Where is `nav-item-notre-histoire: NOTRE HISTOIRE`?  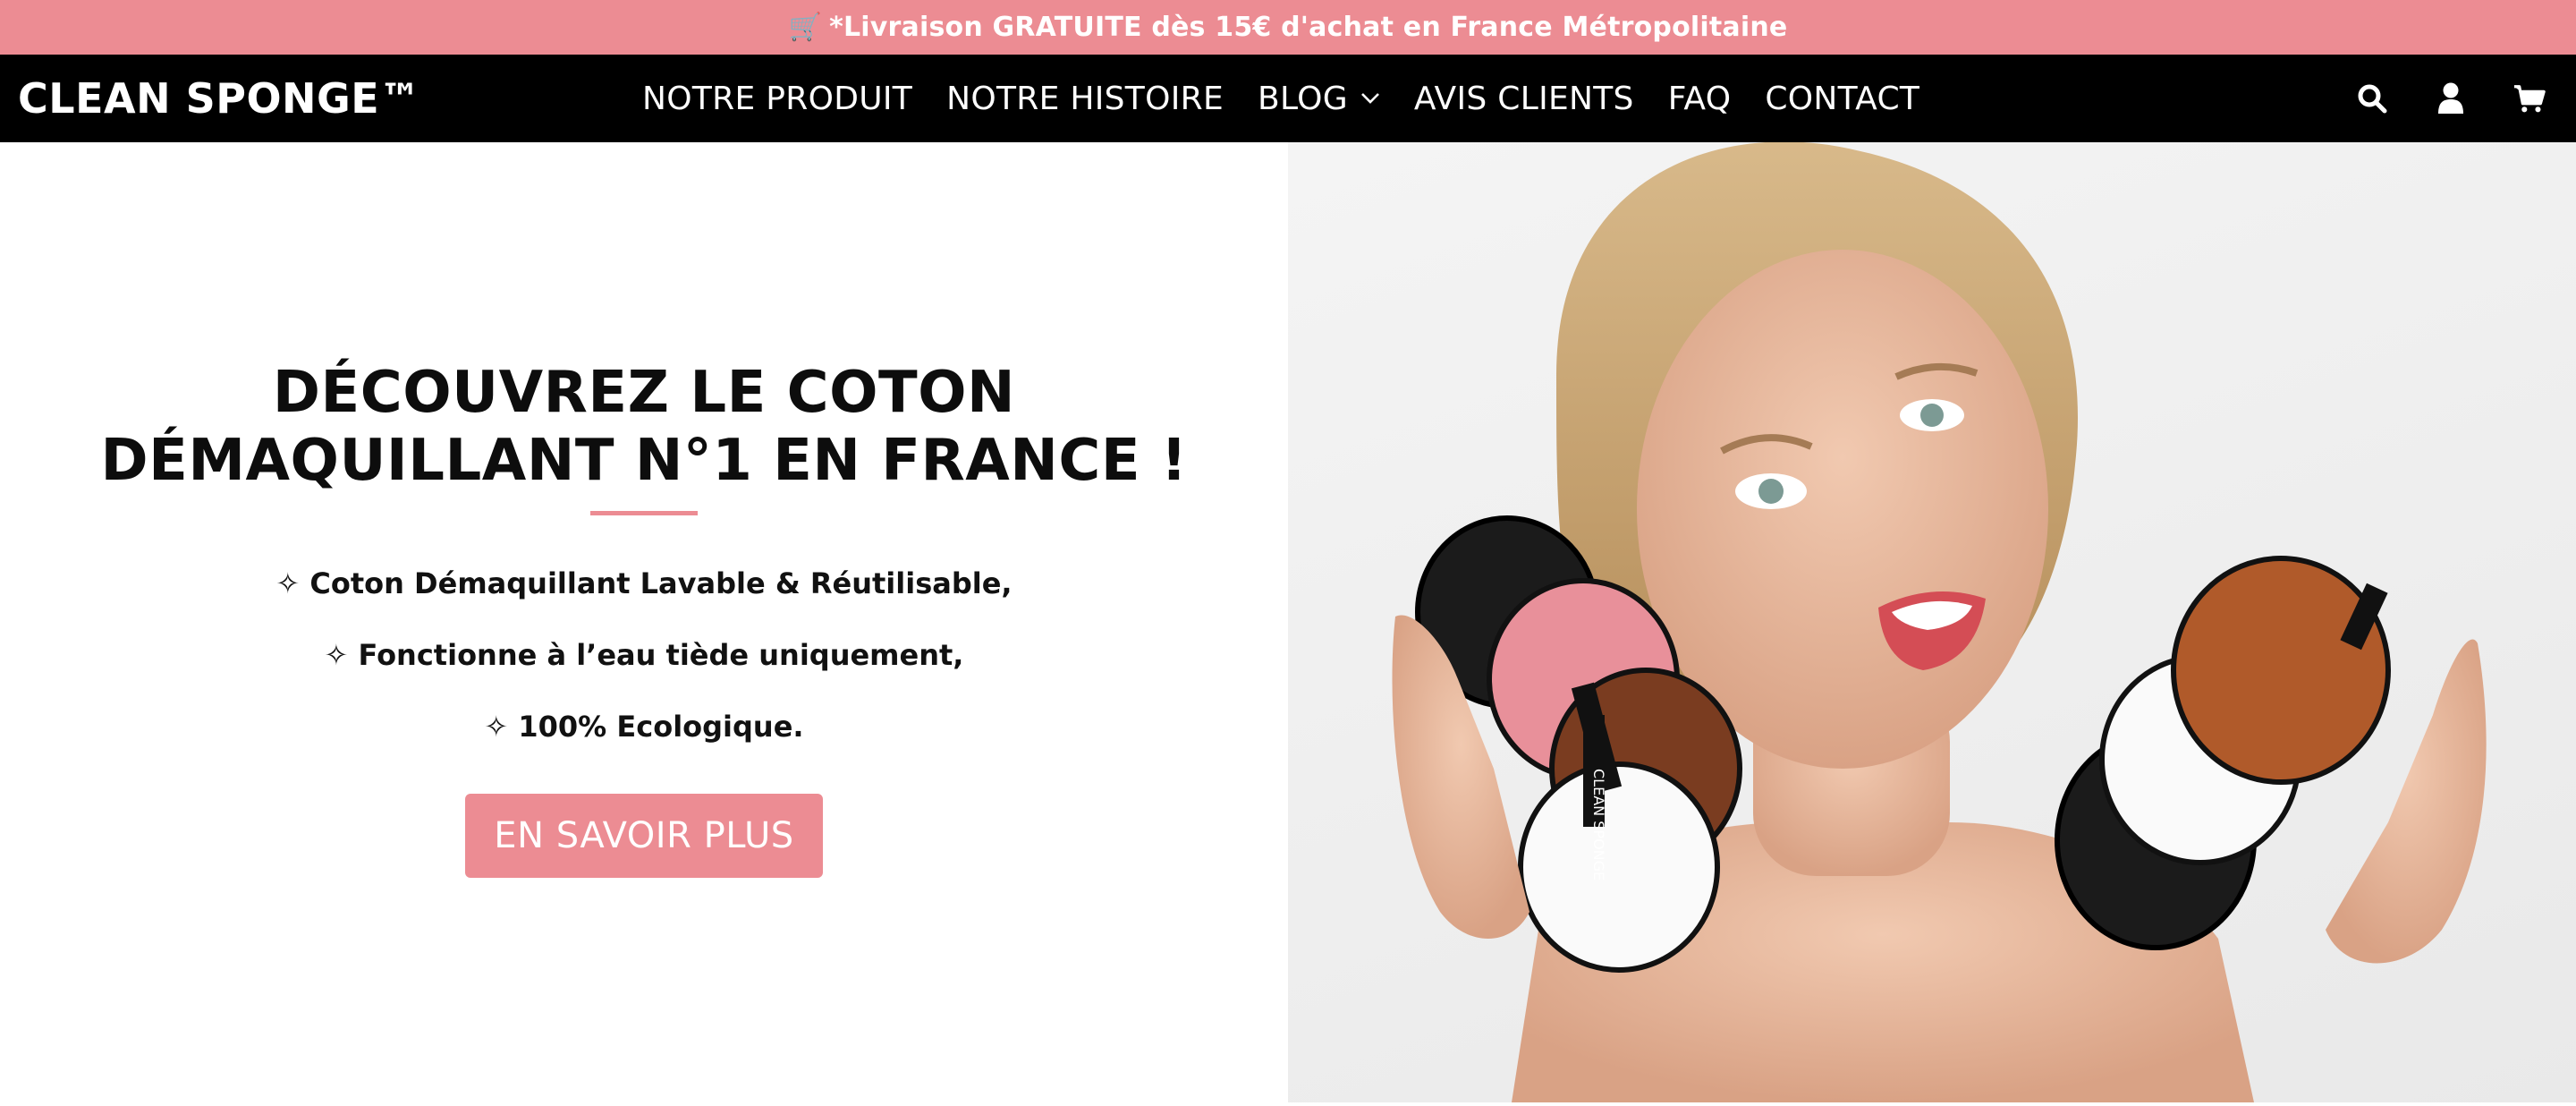 nav-item-notre-histoire: NOTRE HISTOIRE is located at coordinates (1085, 99).